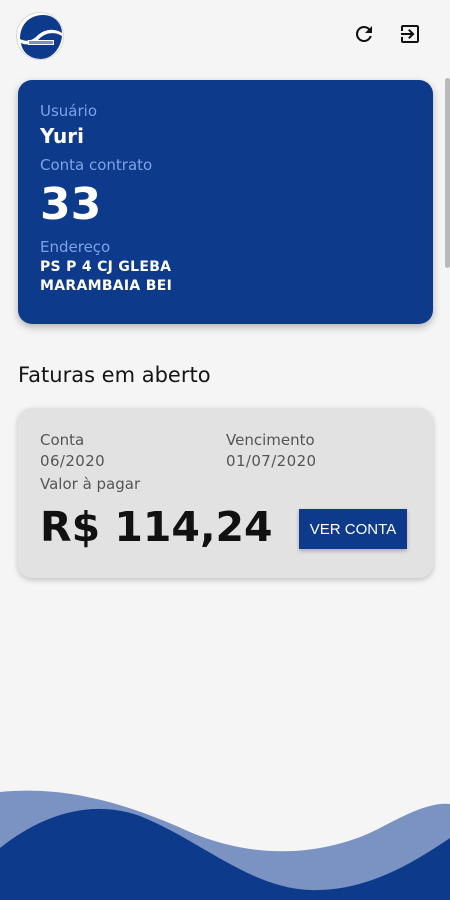 This screenshot has height=900, width=450. I want to click on refresh-icon, so click(363, 33).